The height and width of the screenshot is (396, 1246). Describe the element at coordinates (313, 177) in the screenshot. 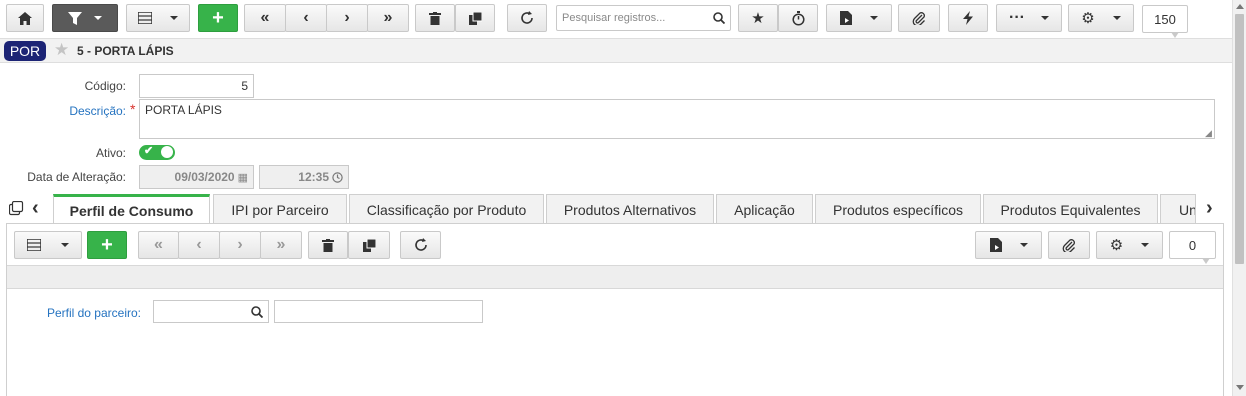

I see `hora-alteracao-value: 12:35` at that location.